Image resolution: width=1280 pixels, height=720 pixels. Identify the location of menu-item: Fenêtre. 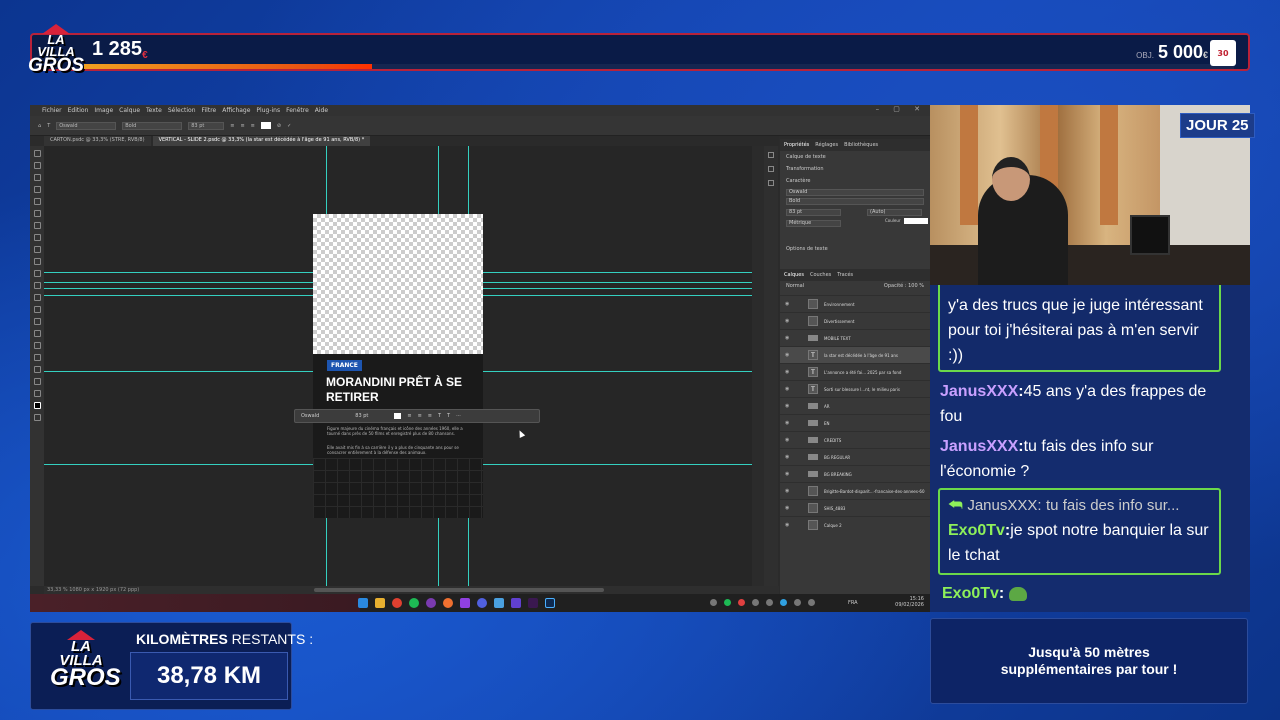
(297, 110).